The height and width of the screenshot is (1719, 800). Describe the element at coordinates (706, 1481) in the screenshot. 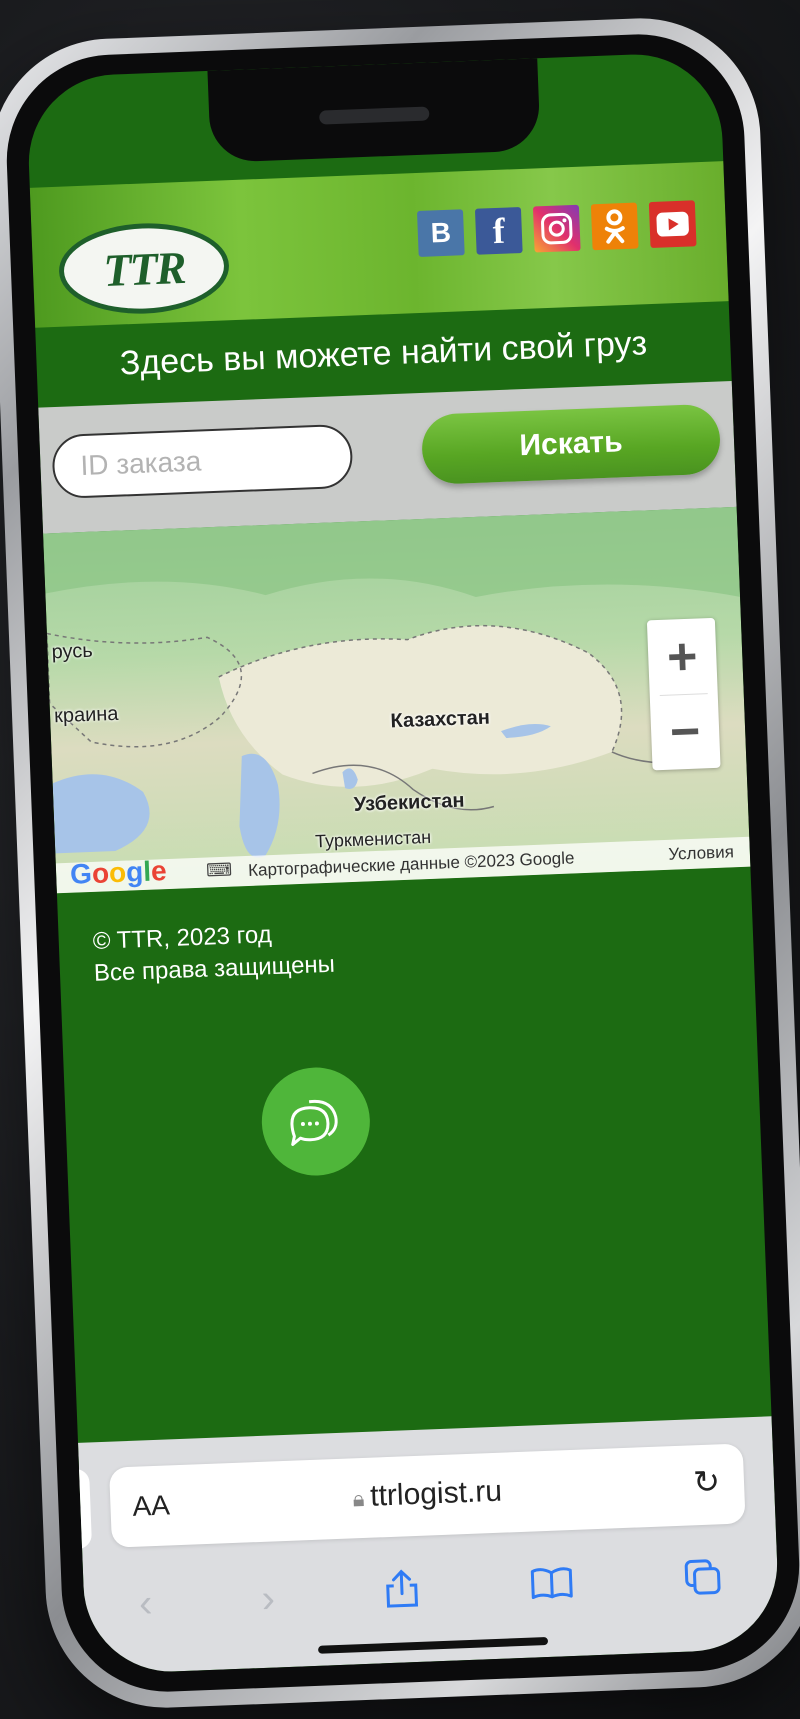

I see `reload-icon: ↻` at that location.